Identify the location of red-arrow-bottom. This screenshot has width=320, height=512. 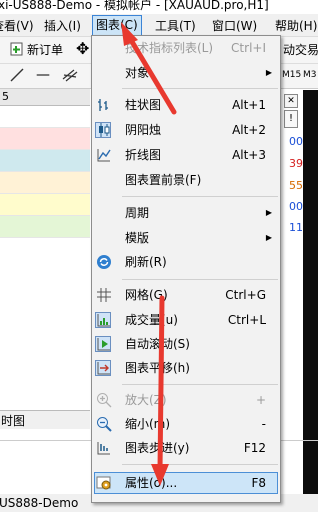
(161, 384).